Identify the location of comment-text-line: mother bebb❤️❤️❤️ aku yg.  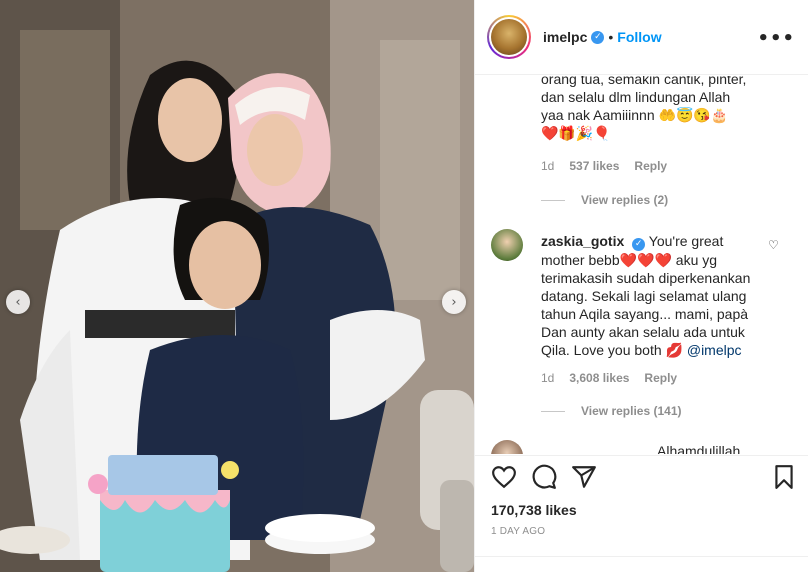
(629, 259).